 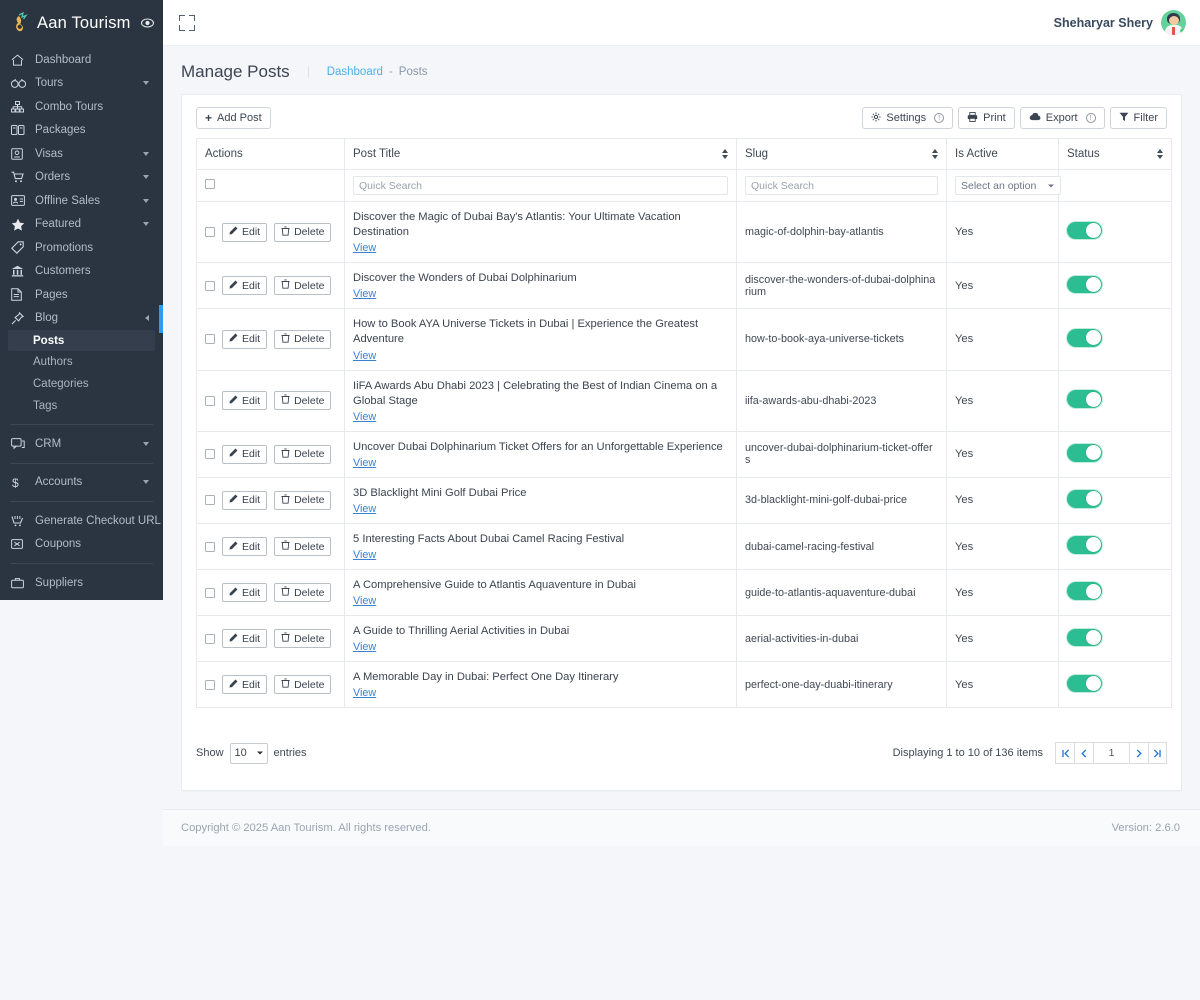 What do you see at coordinates (841, 154) in the screenshot?
I see `column-header-slug: Slug` at bounding box center [841, 154].